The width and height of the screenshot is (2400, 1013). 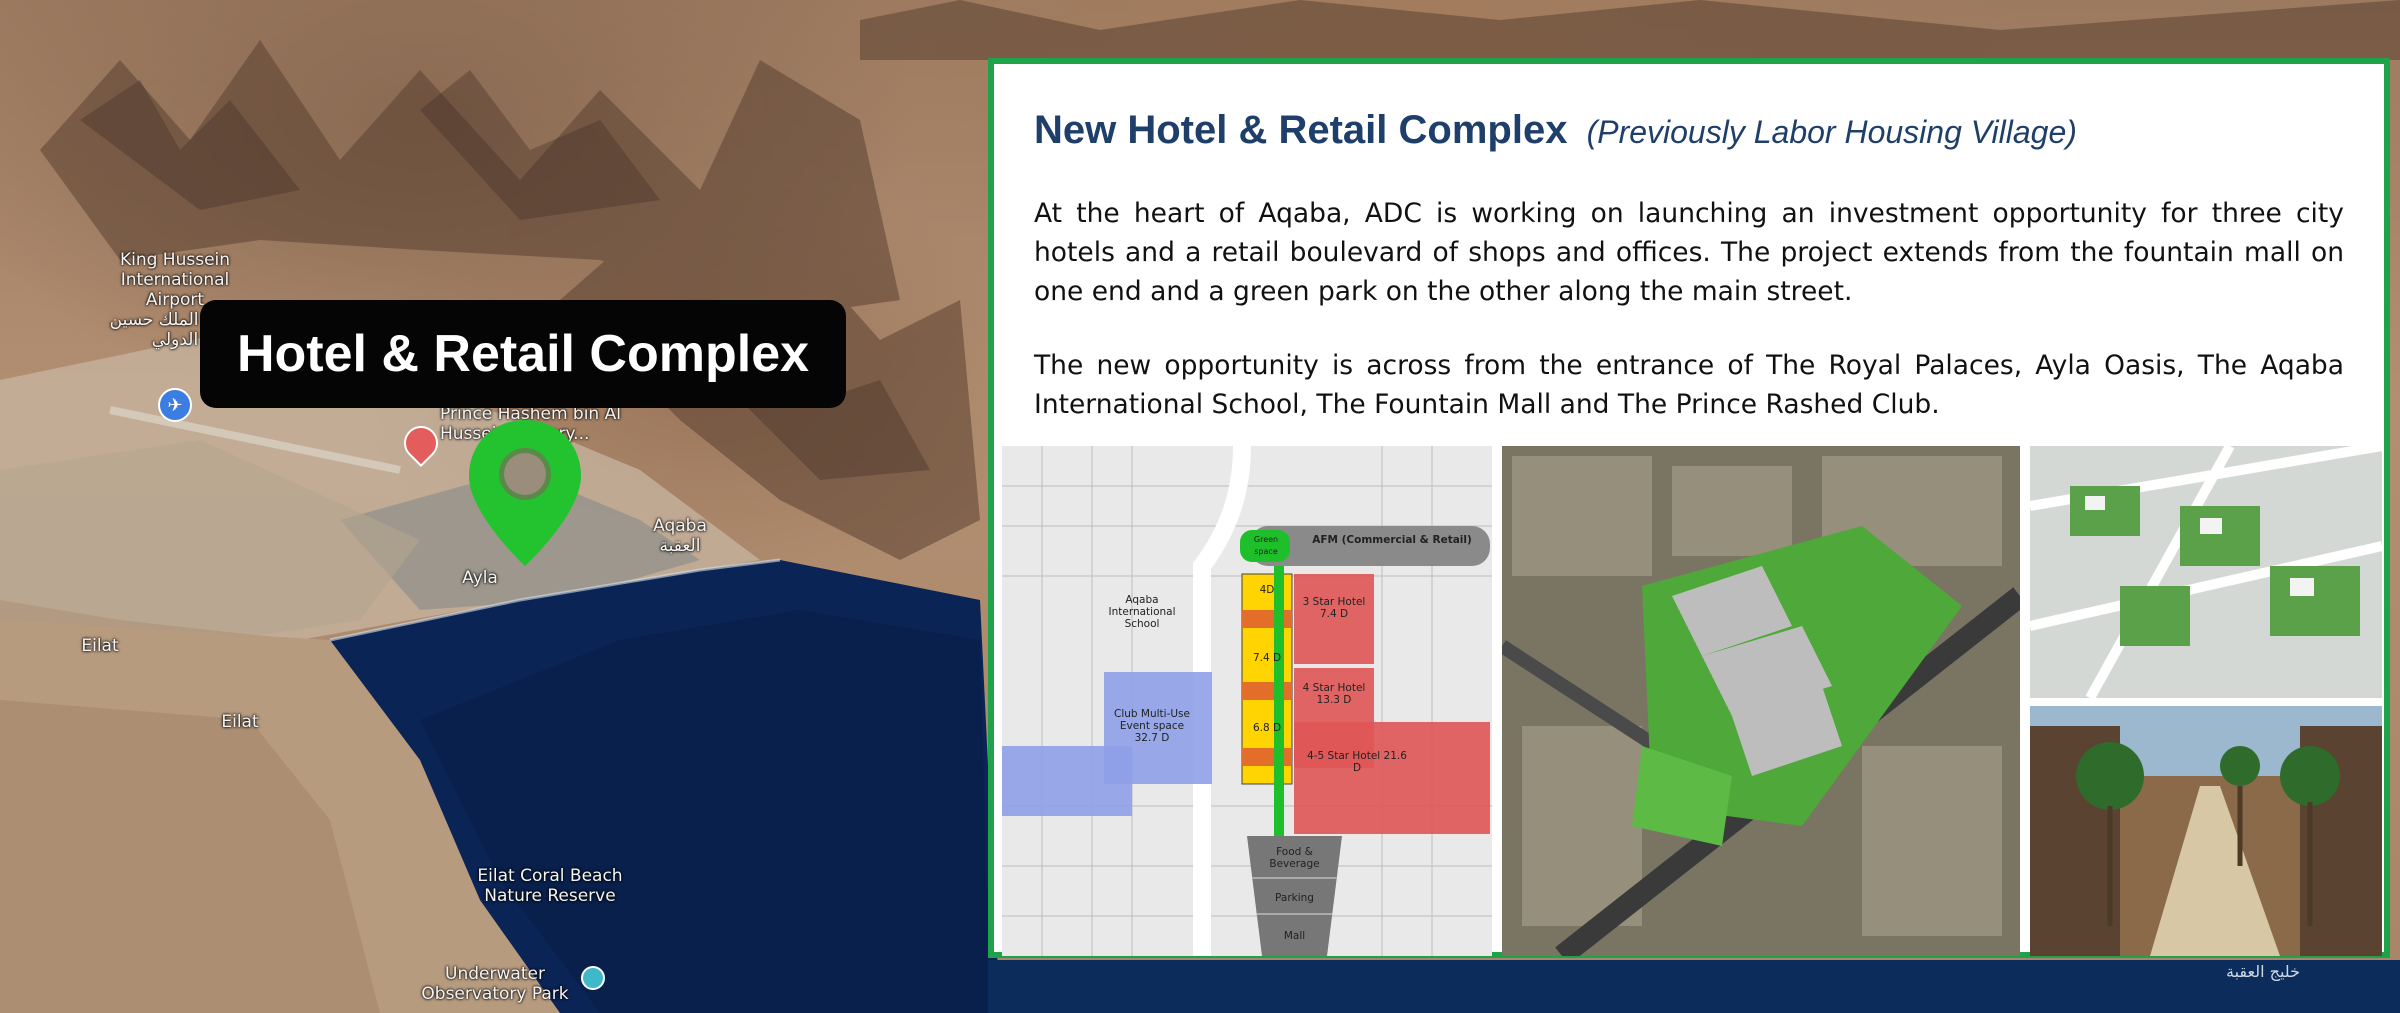 I want to click on callout-label: Hotel & Retail Complex, so click(x=523, y=354).